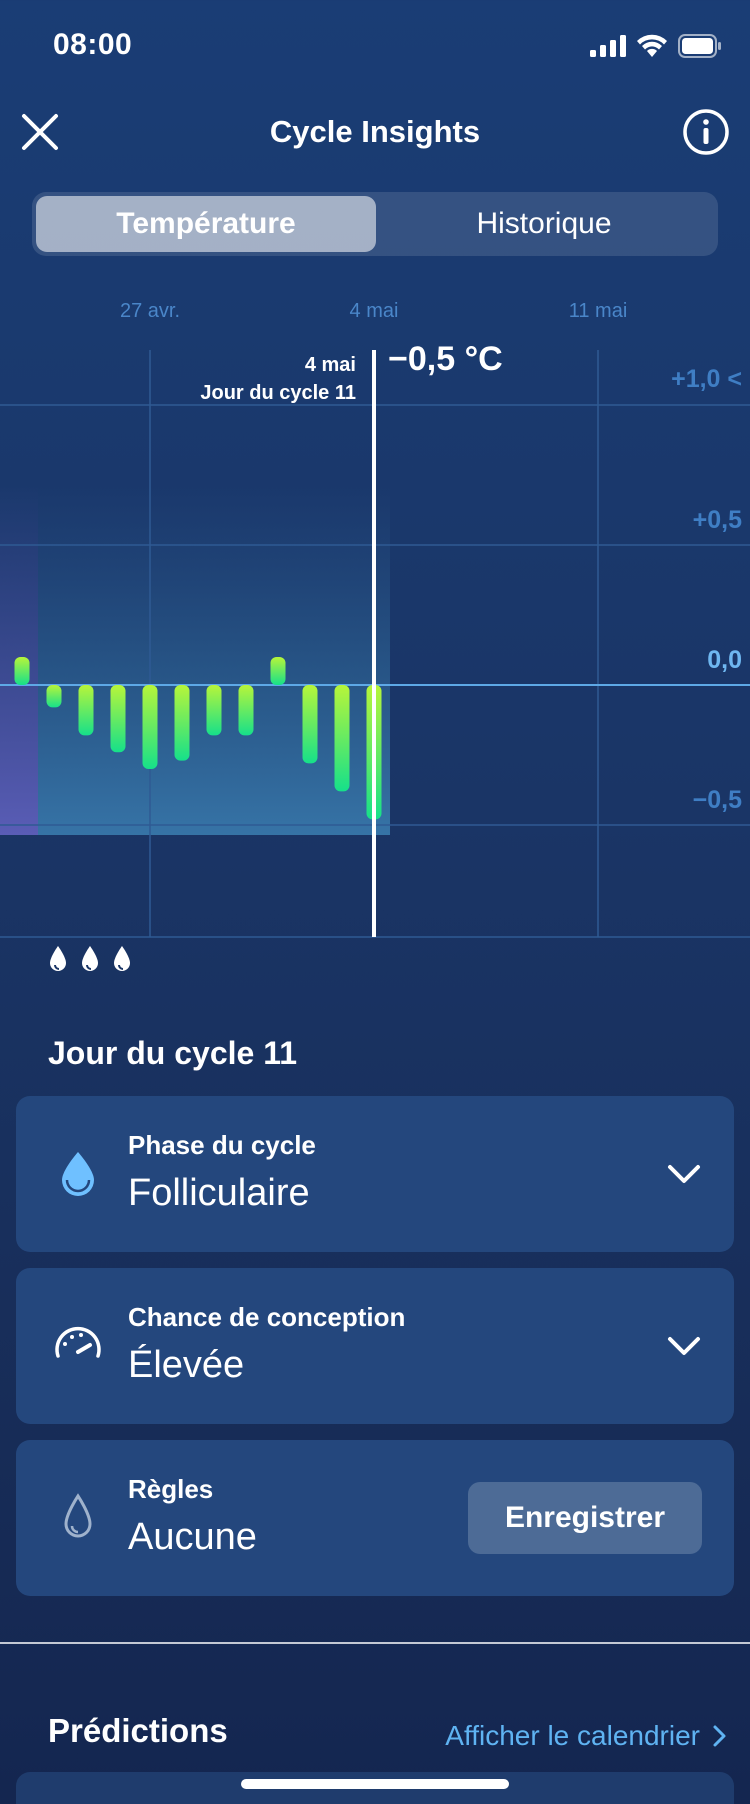 The image size is (750, 1804). I want to click on y-tick-label: +0,5, so click(717, 520).